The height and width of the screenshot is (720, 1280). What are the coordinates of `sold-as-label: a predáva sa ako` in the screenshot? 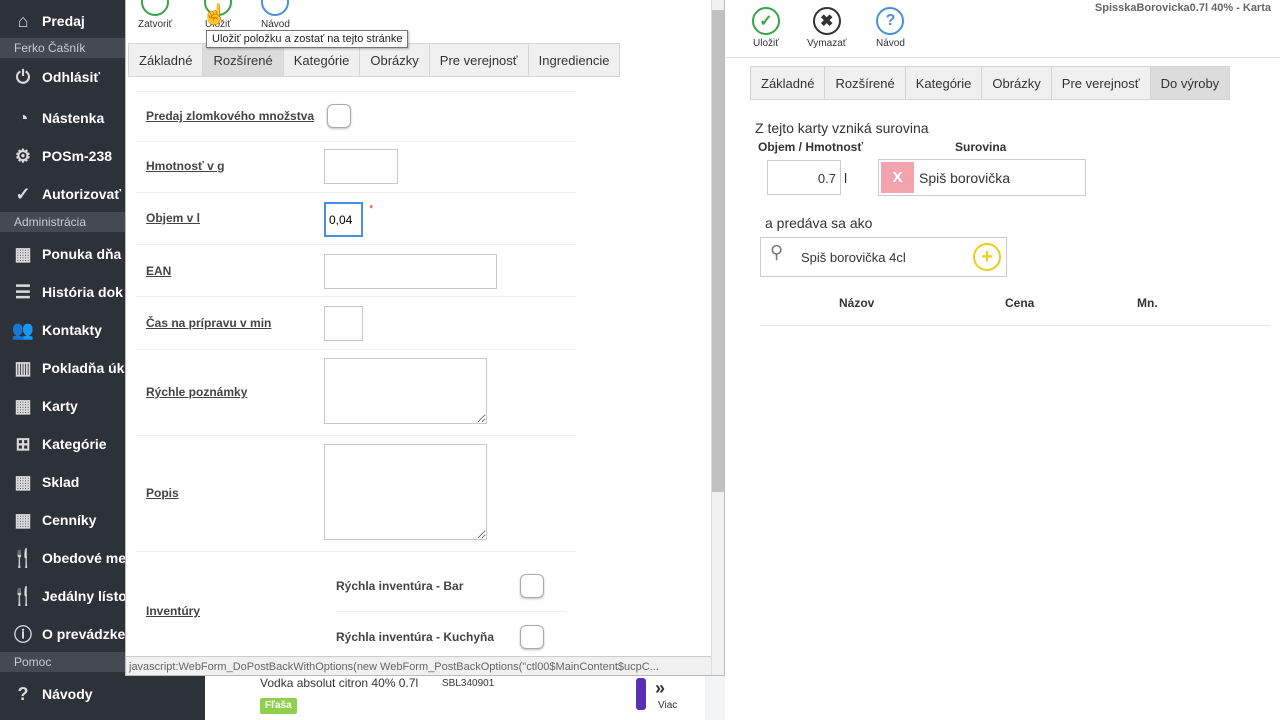 It's located at (819, 223).